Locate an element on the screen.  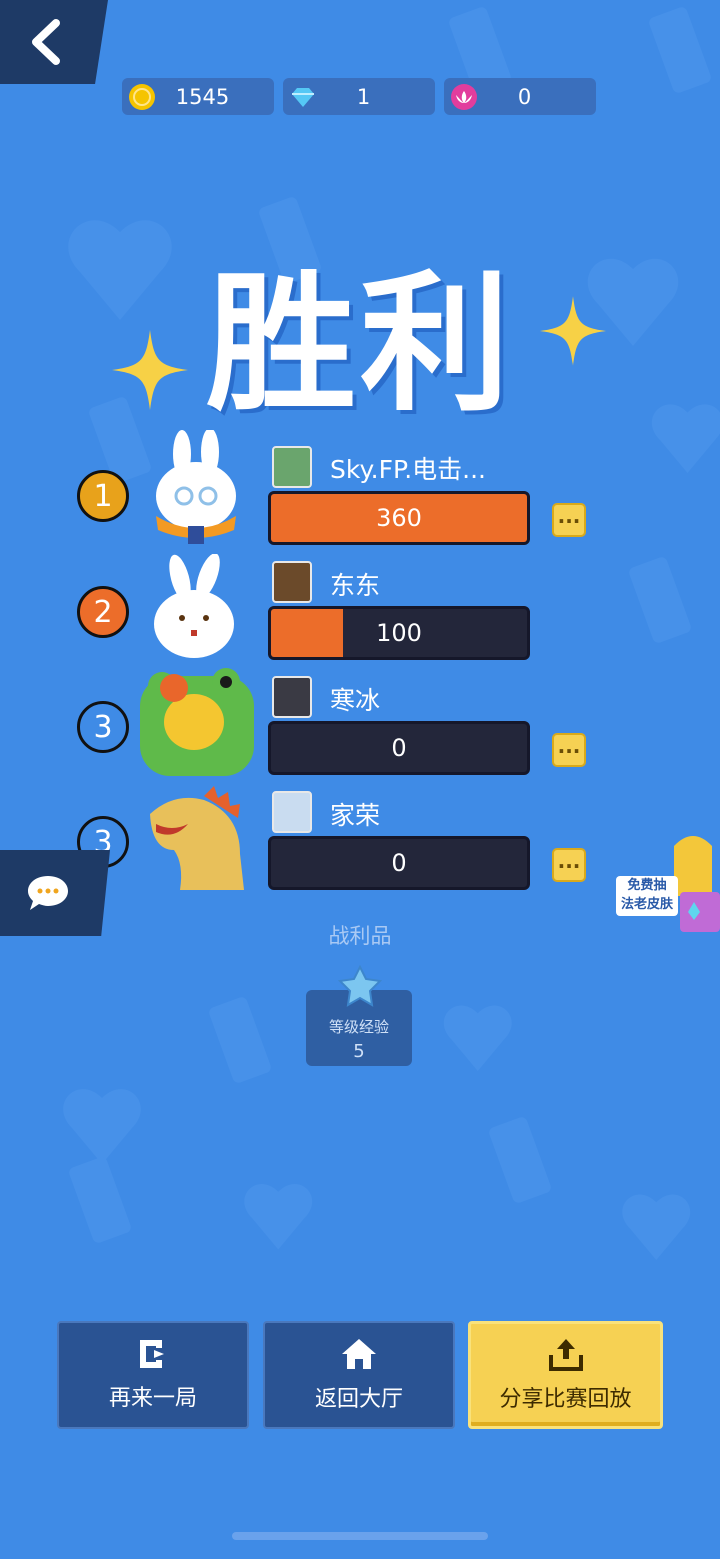
diamond-icon is located at coordinates (303, 97).